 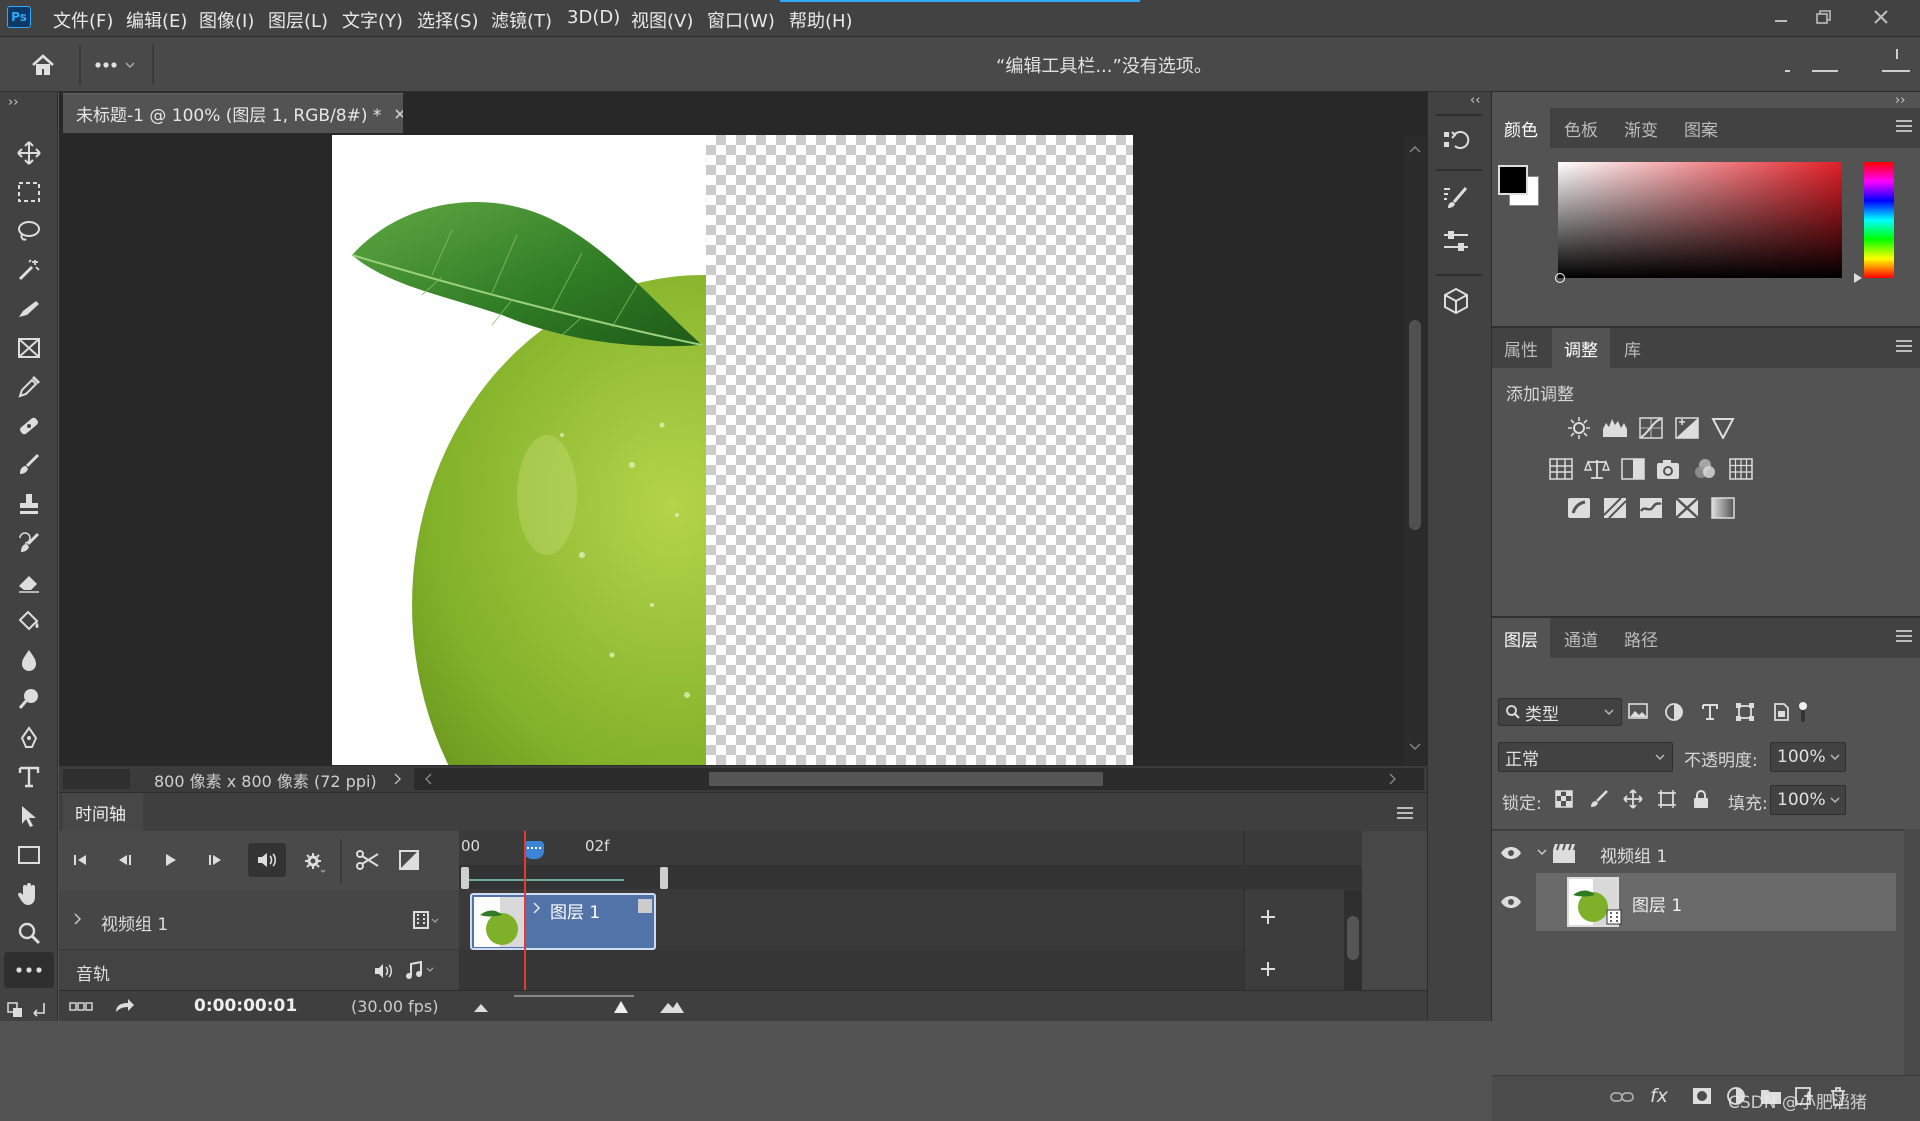 What do you see at coordinates (43, 65) in the screenshot?
I see `home-button` at bounding box center [43, 65].